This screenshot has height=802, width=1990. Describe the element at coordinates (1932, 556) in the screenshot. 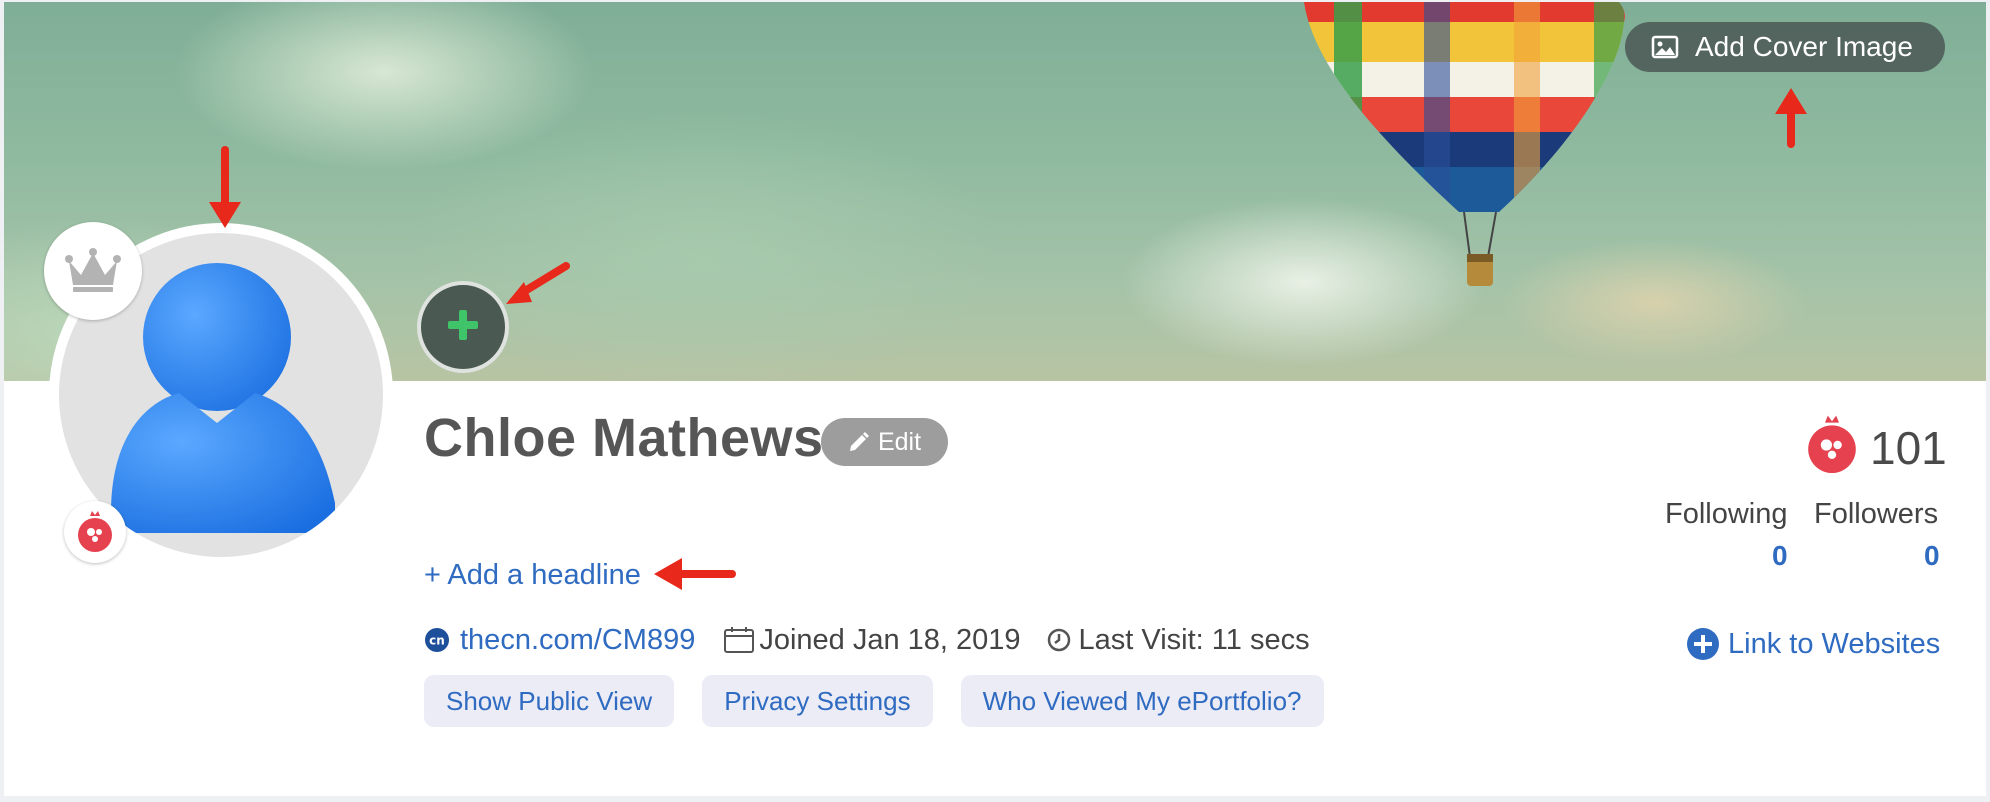

I see `followers-count: 0` at that location.